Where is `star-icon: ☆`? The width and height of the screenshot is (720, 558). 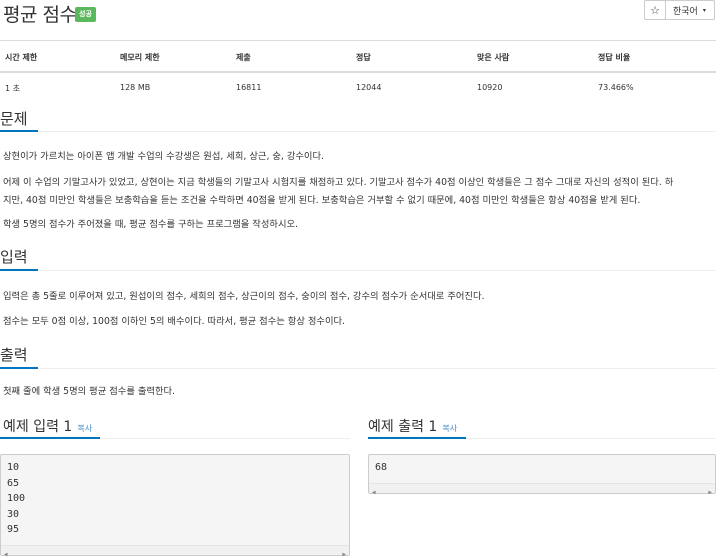 star-icon: ☆ is located at coordinates (655, 10).